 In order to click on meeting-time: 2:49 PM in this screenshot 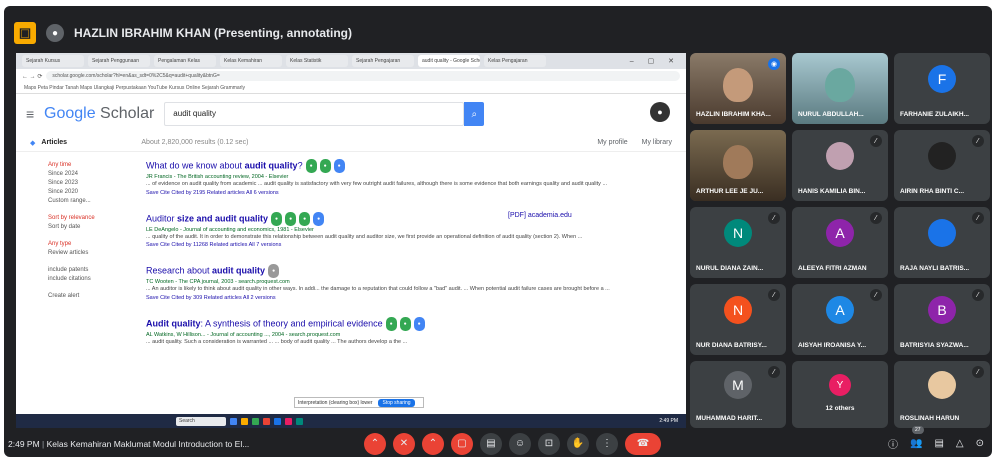, I will do `click(24, 443)`.